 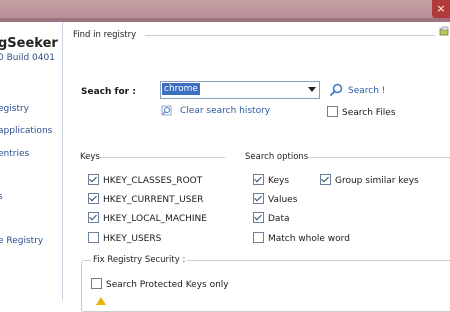 What do you see at coordinates (279, 219) in the screenshot?
I see `option-data-label: Data` at bounding box center [279, 219].